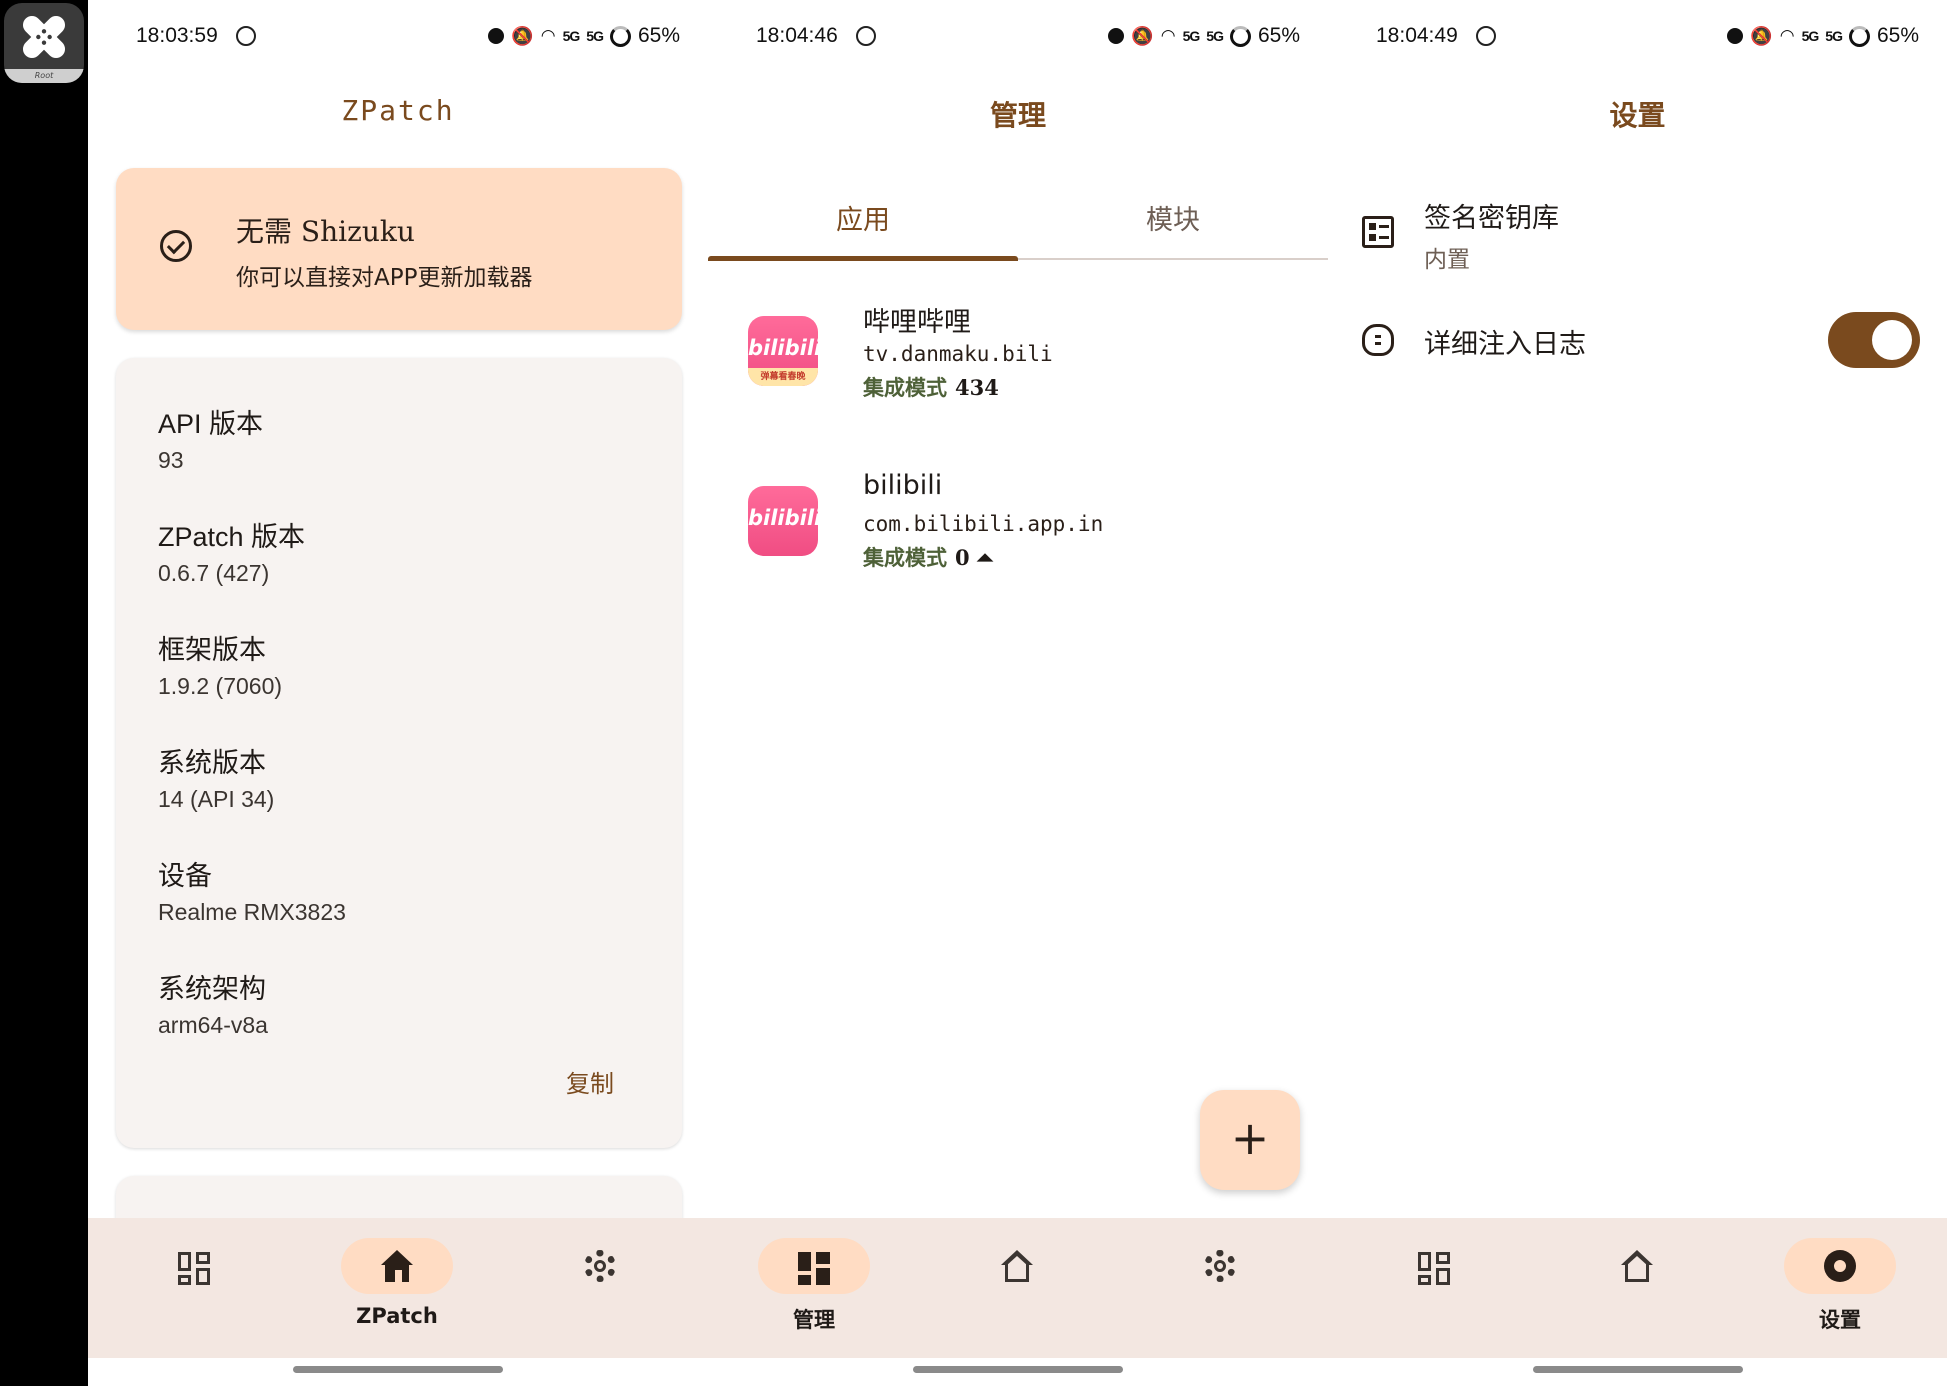 The image size is (1947, 1386). What do you see at coordinates (1017, 115) in the screenshot?
I see `page-title: 管理` at bounding box center [1017, 115].